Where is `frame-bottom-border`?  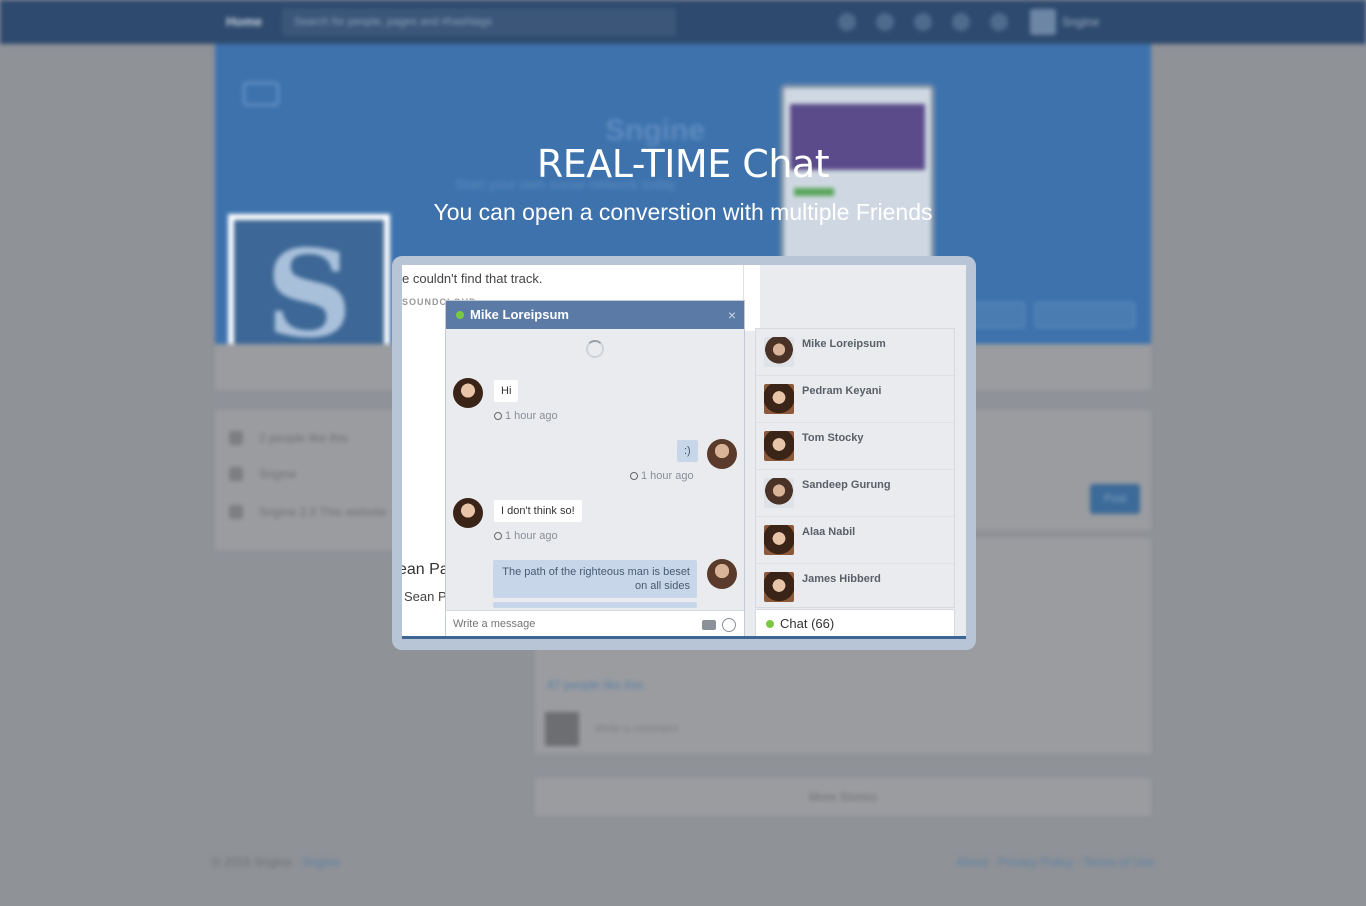 frame-bottom-border is located at coordinates (684, 637).